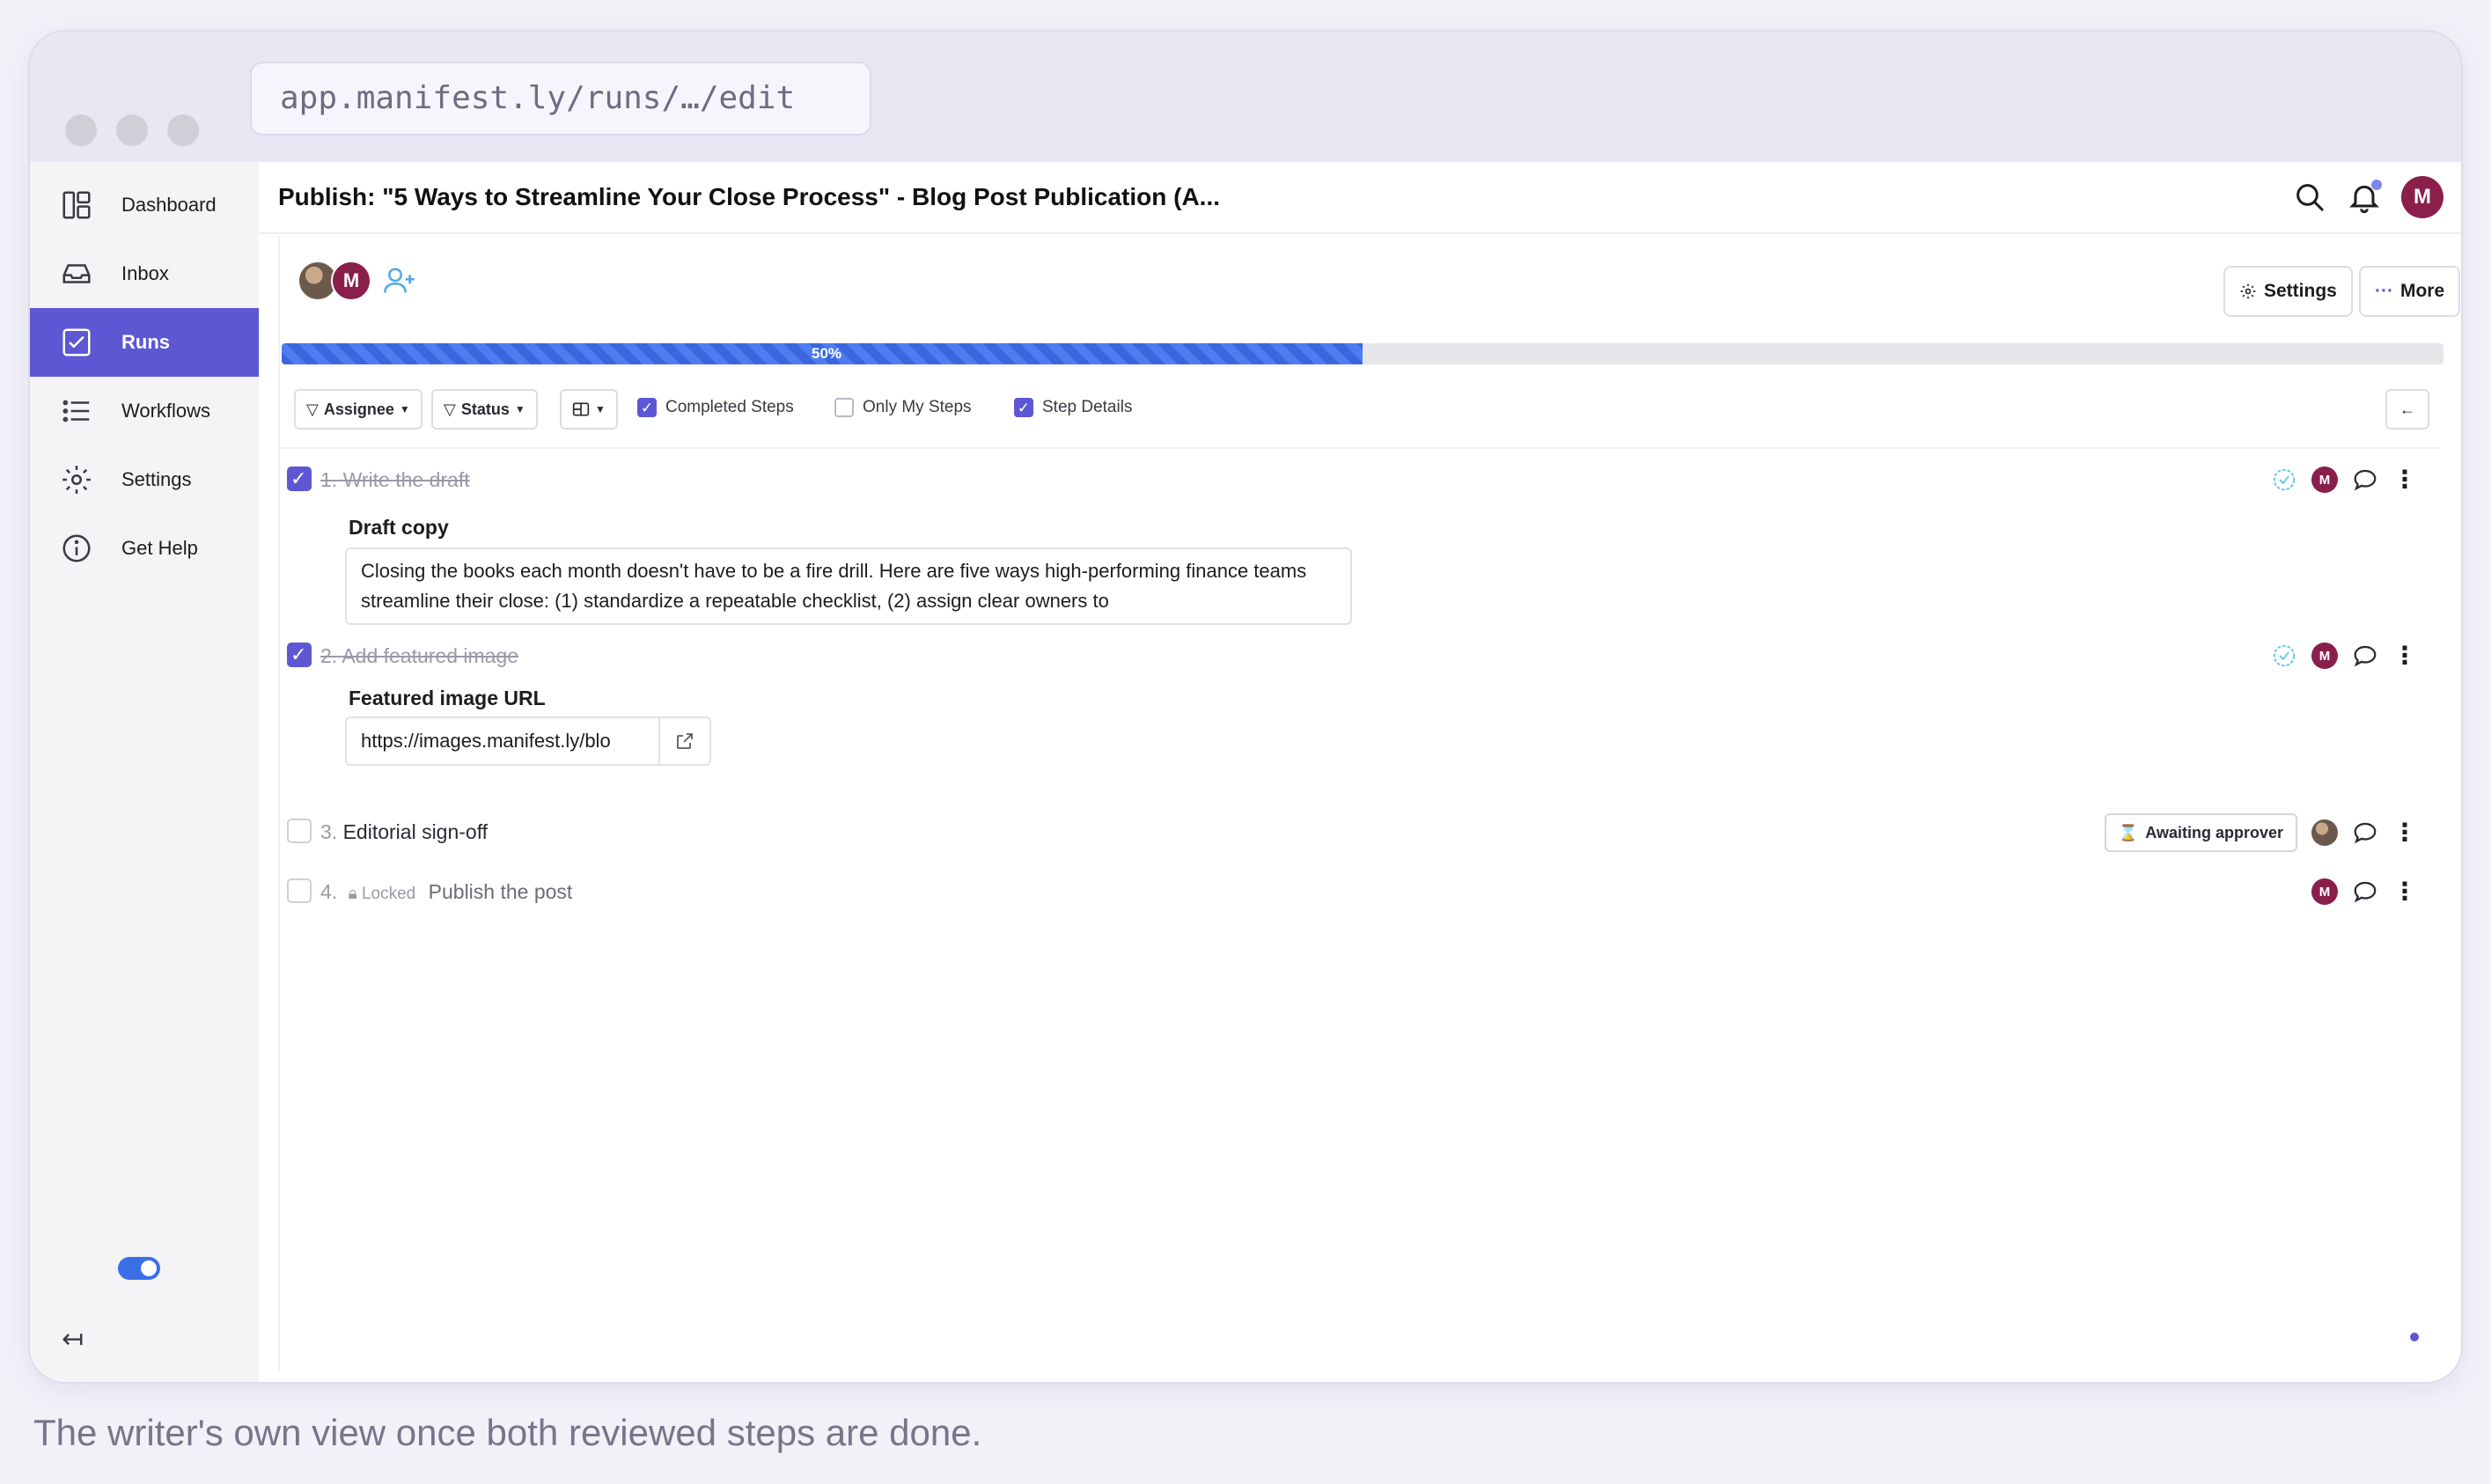  I want to click on filter-bar: ▽ Assignee ▼ ▽ Status ▼ ▼ Comp, so click(1368, 410).